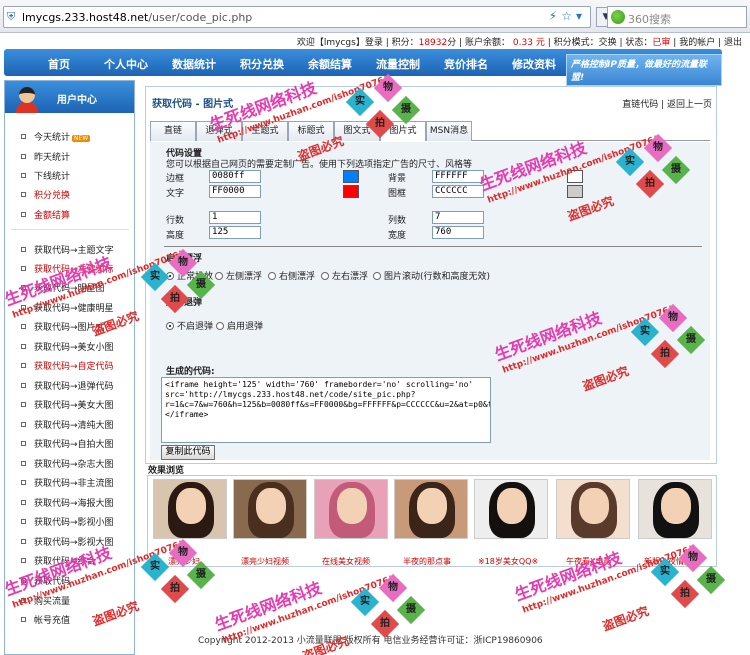  Describe the element at coordinates (640, 105) in the screenshot. I see `direct-code-link: 直链代码` at that location.